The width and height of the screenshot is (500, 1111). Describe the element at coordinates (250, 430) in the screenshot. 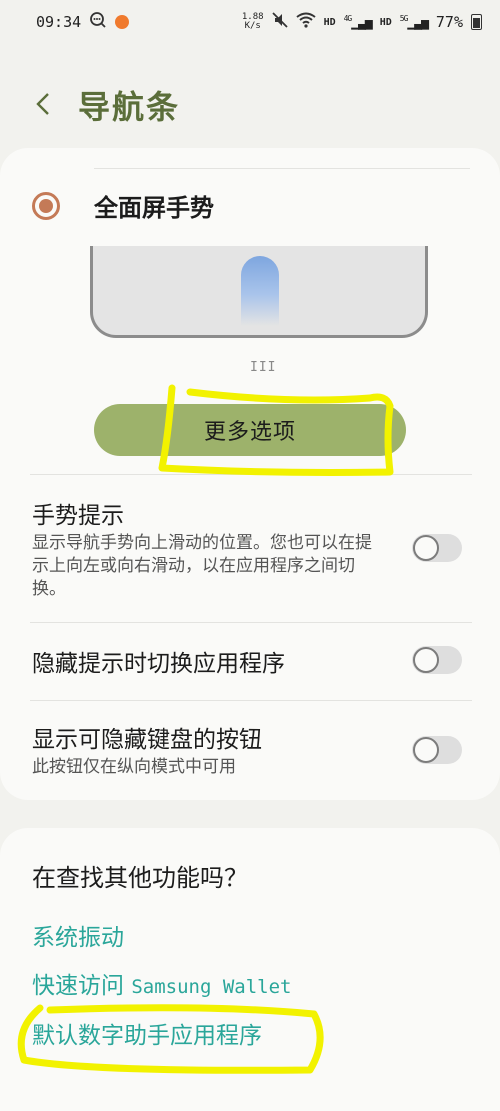

I see `more-options-button: 更多选项` at that location.